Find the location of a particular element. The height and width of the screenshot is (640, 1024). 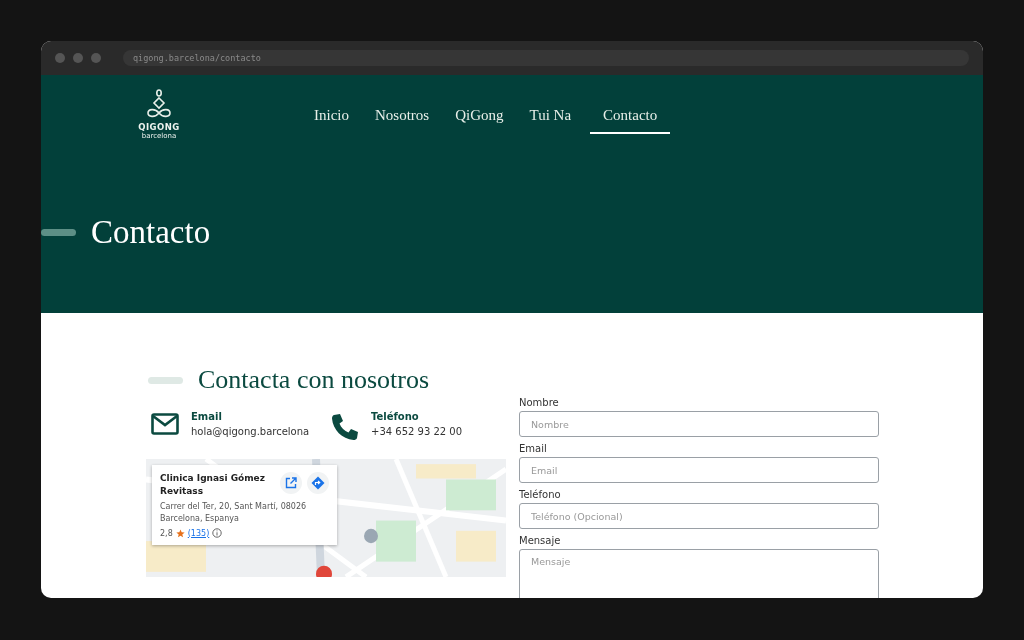

open-external-button is located at coordinates (291, 483).